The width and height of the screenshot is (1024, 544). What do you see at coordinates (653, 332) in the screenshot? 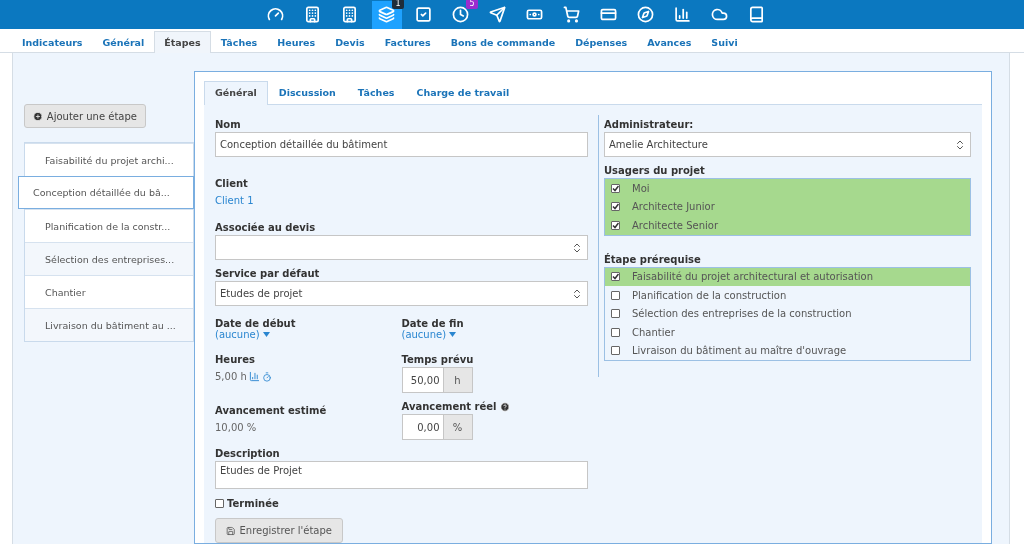
I see `step-option: Chantier` at bounding box center [653, 332].